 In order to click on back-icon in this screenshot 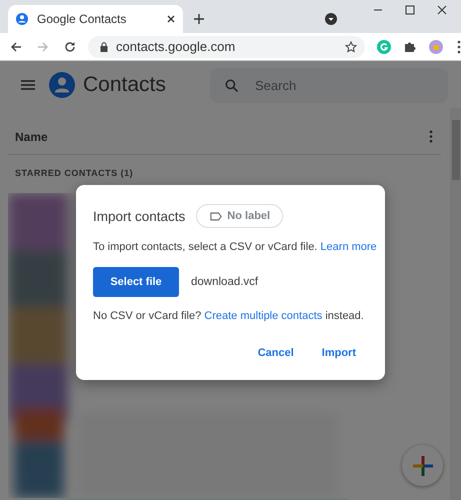, I will do `click(16, 46)`.